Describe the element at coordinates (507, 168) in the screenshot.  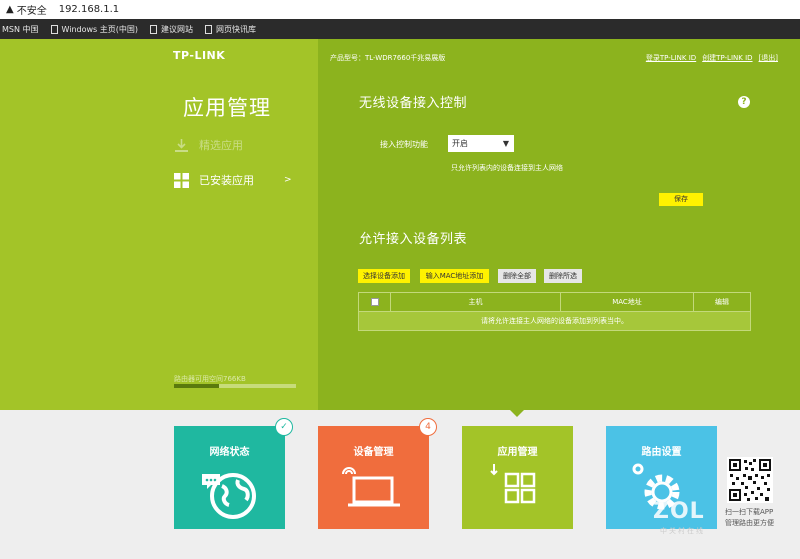
I see `control-hint: 只允许列表内的设备连接到主人网络` at that location.